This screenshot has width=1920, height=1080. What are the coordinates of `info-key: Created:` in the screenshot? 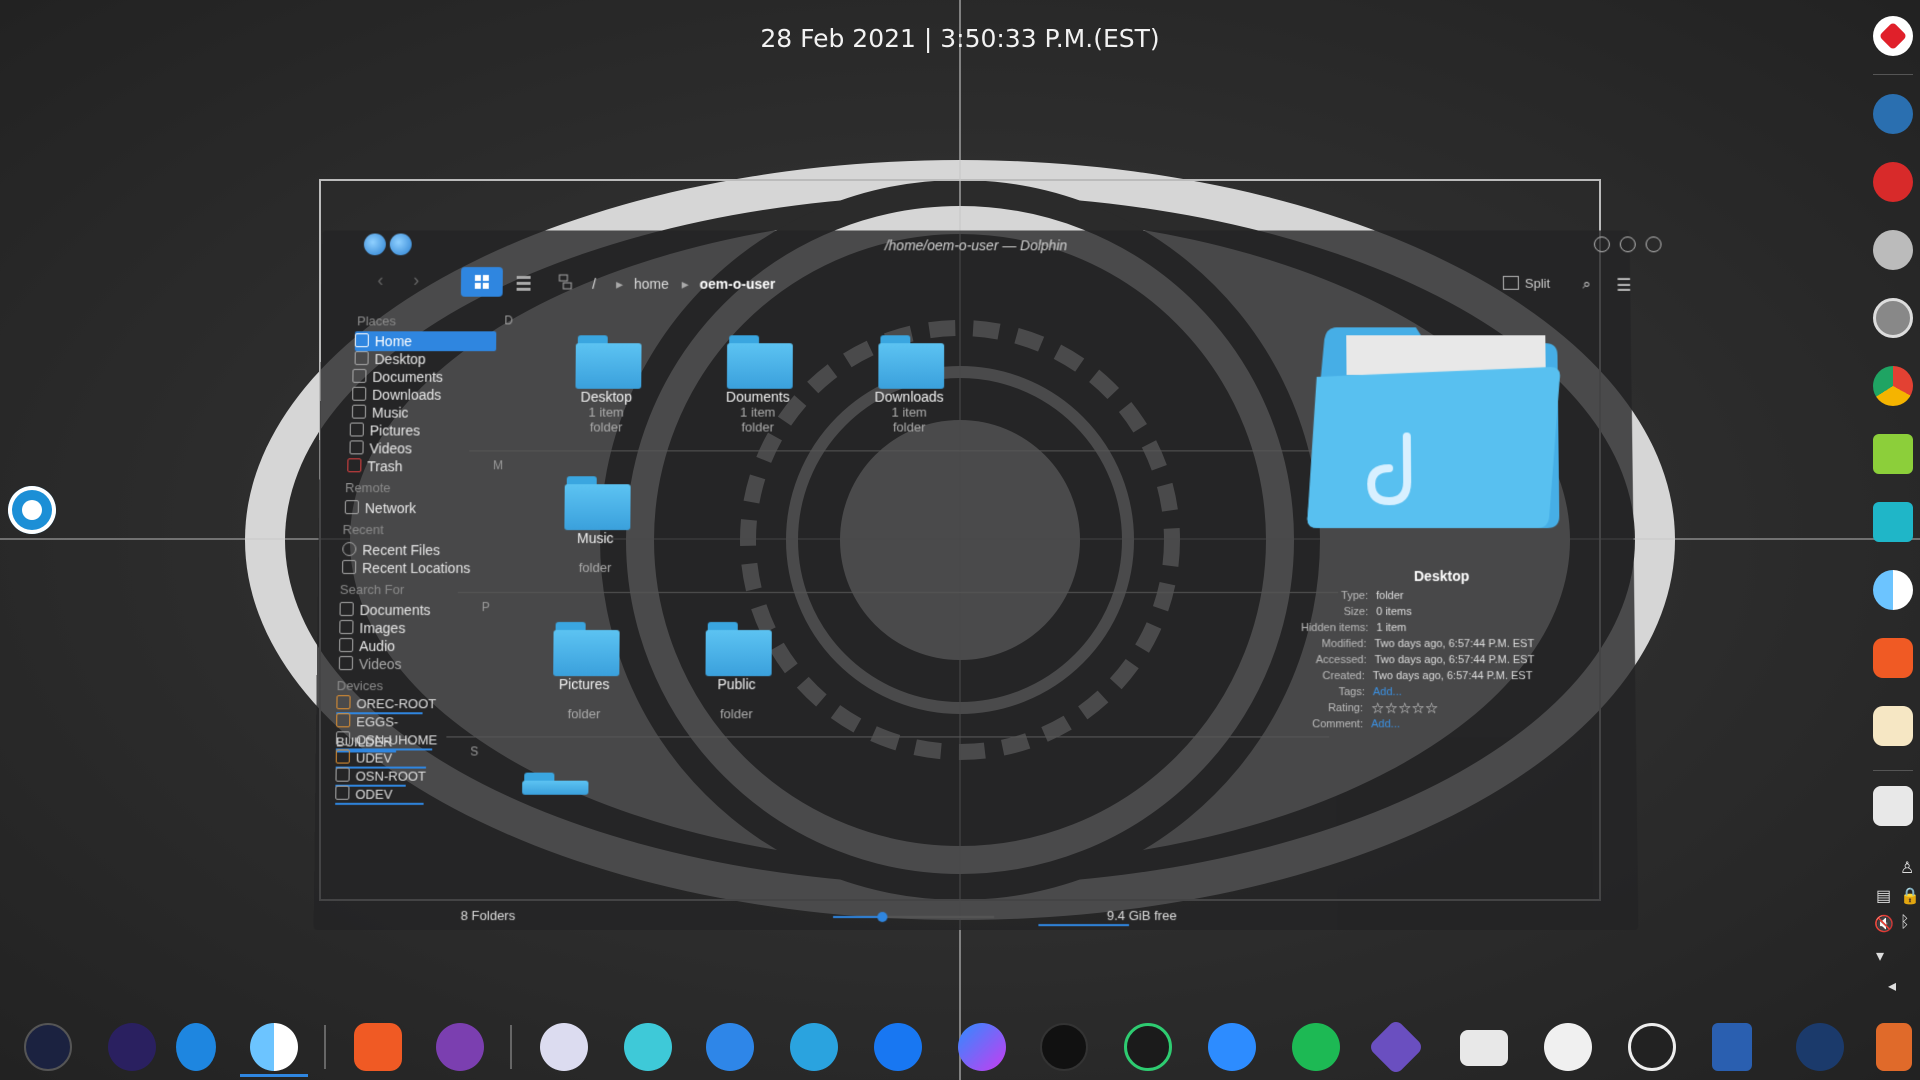 It's located at (1343, 676).